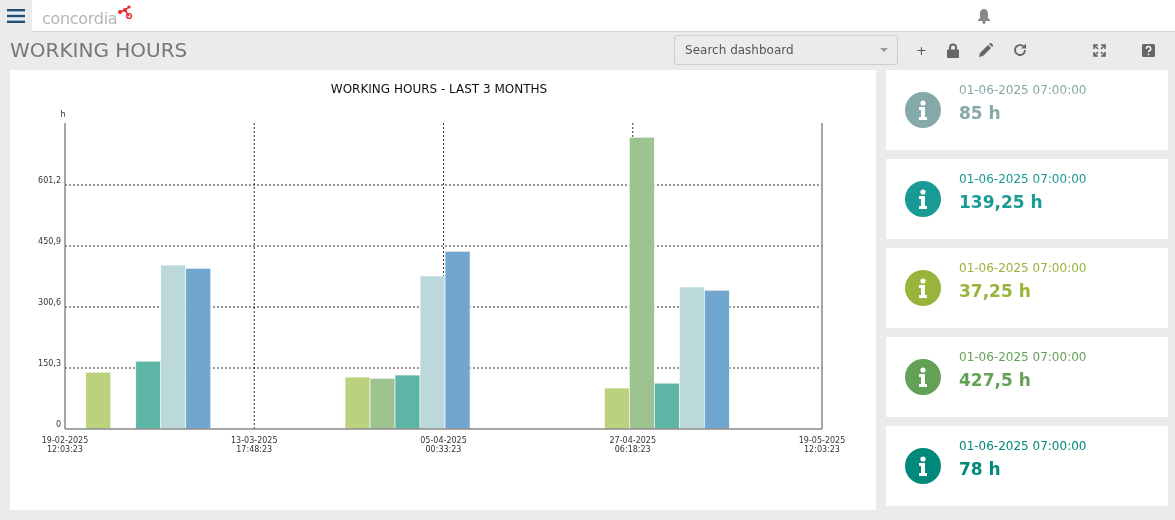 This screenshot has width=1175, height=520. What do you see at coordinates (99, 50) in the screenshot?
I see `page-title: WORKING HOURS` at bounding box center [99, 50].